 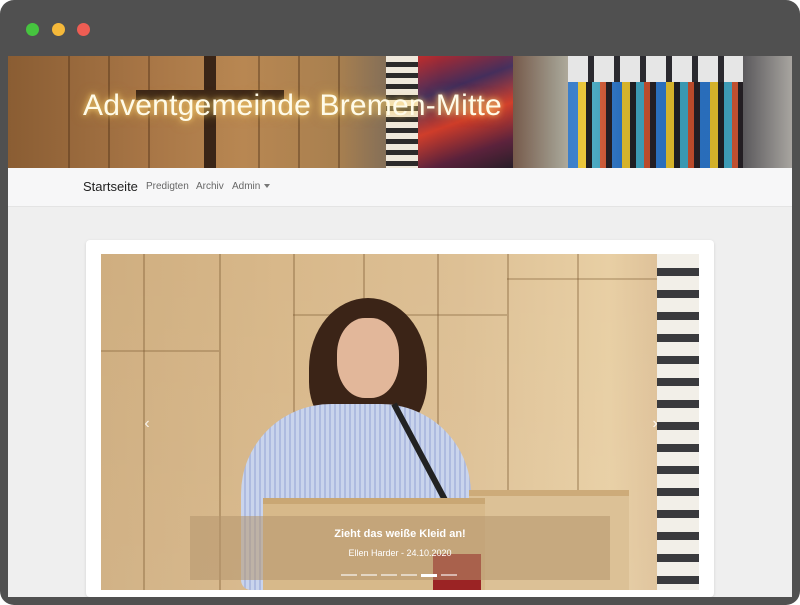 I want to click on chevron-left-icon: ‹, so click(x=147, y=424).